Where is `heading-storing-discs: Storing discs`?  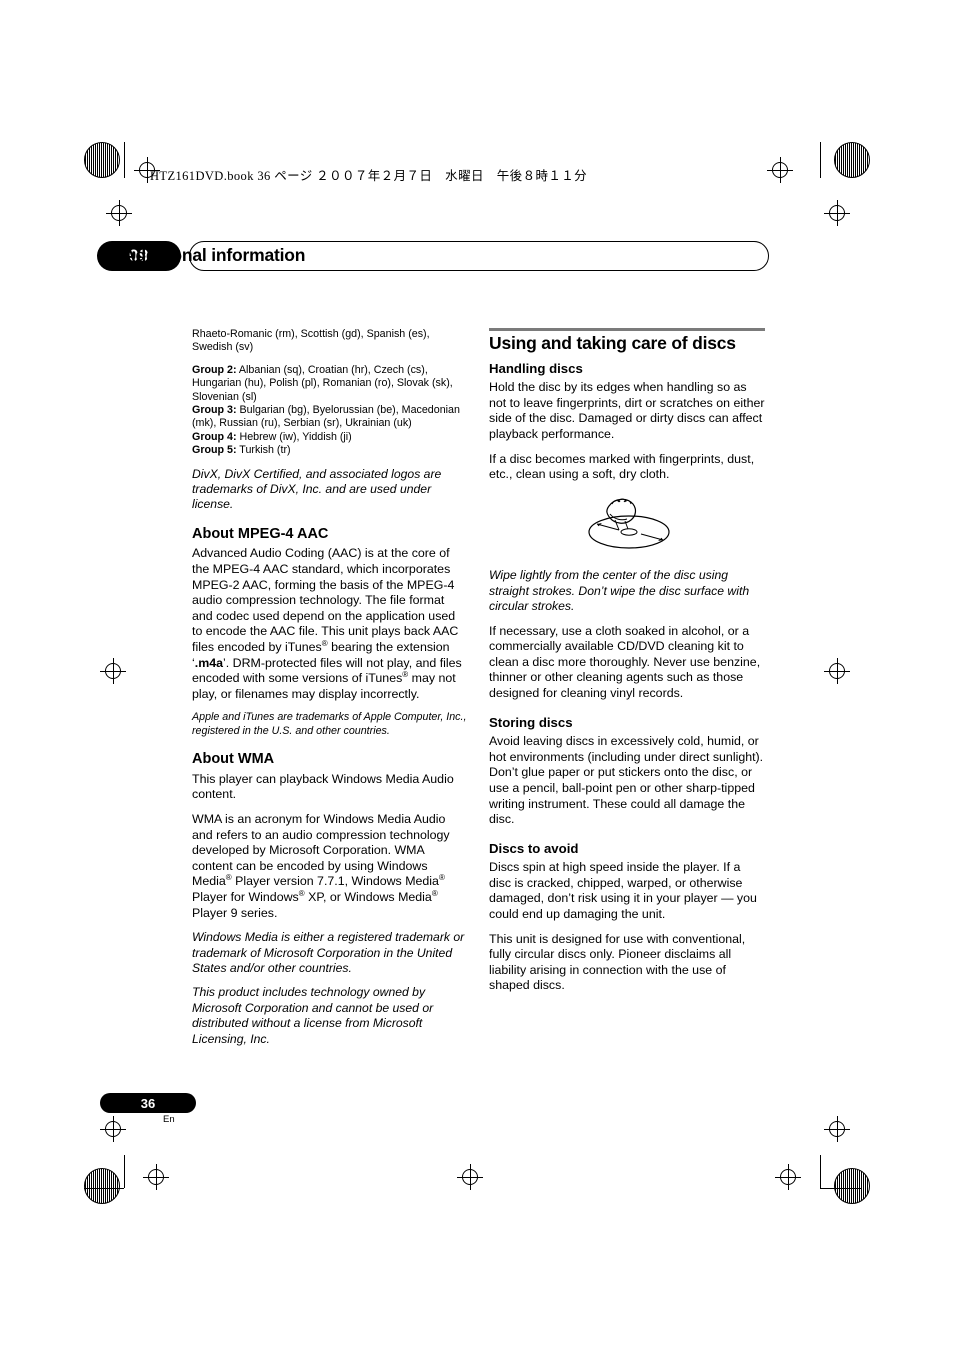
heading-storing-discs: Storing discs is located at coordinates (531, 722).